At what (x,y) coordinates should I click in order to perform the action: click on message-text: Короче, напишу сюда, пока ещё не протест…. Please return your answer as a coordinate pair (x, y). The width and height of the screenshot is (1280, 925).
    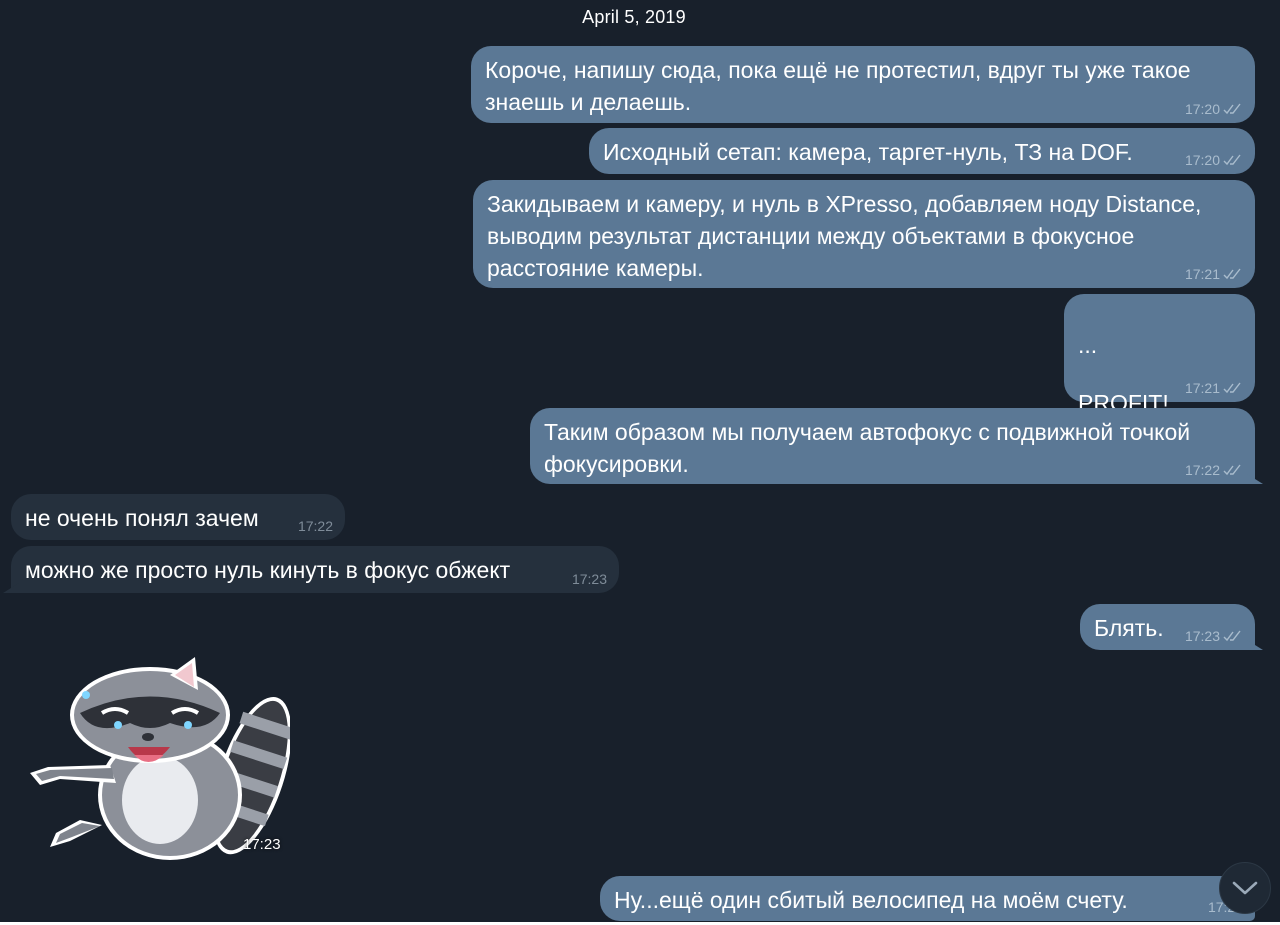
    Looking at the image, I should click on (838, 86).